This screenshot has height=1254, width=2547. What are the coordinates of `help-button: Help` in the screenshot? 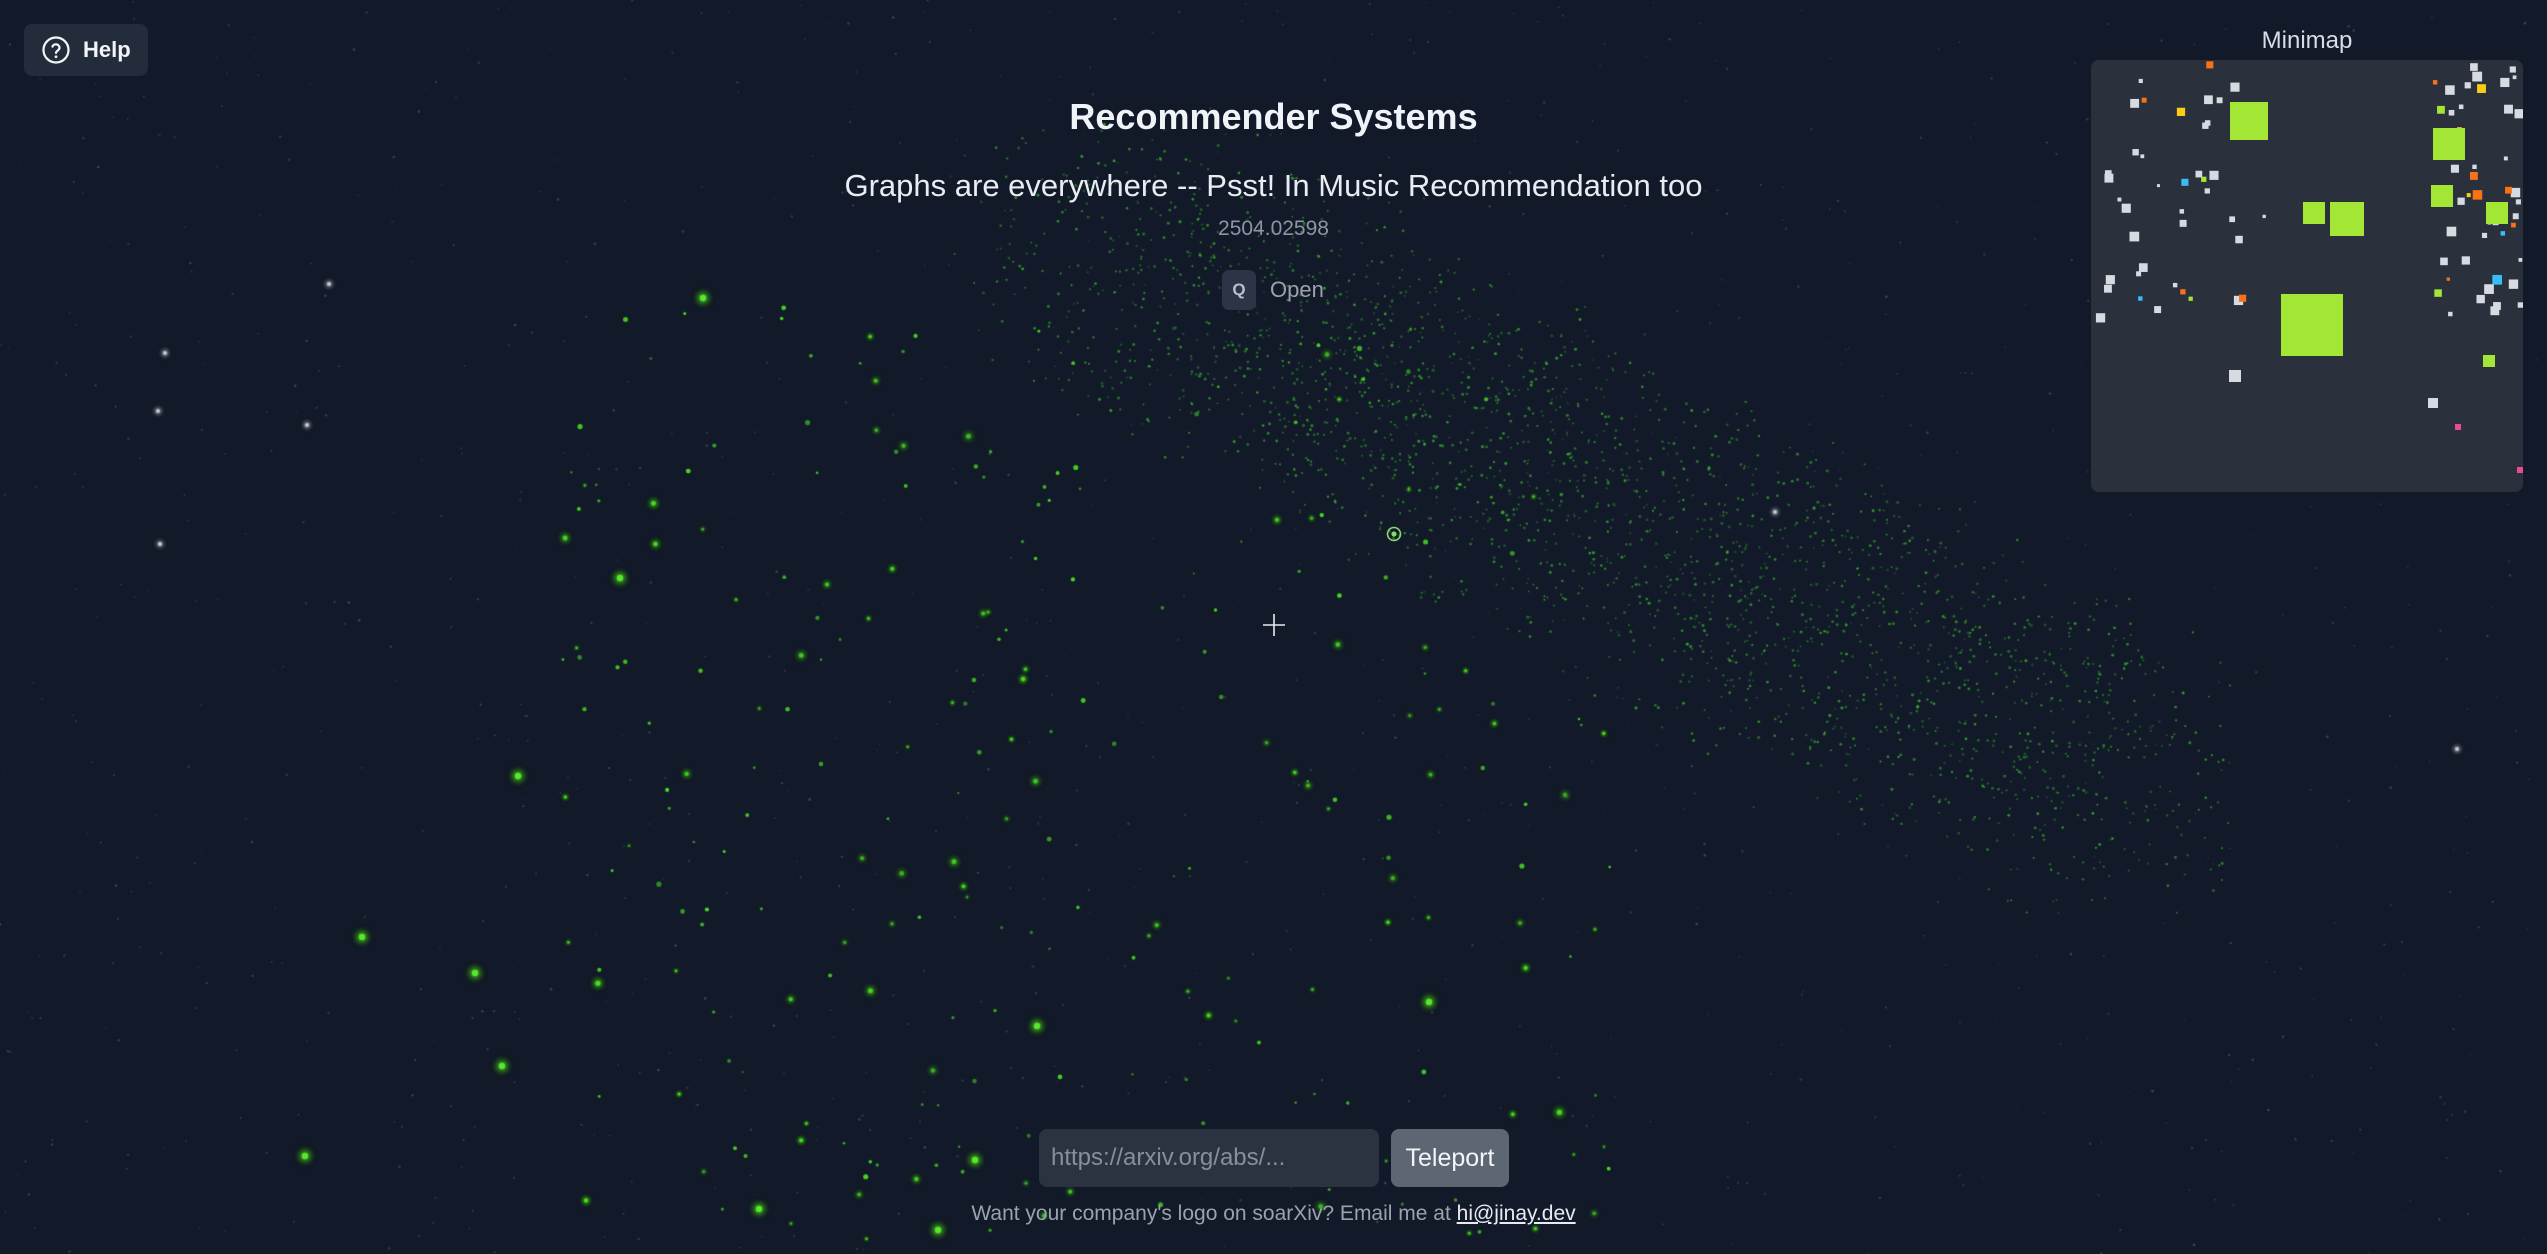 It's located at (86, 50).